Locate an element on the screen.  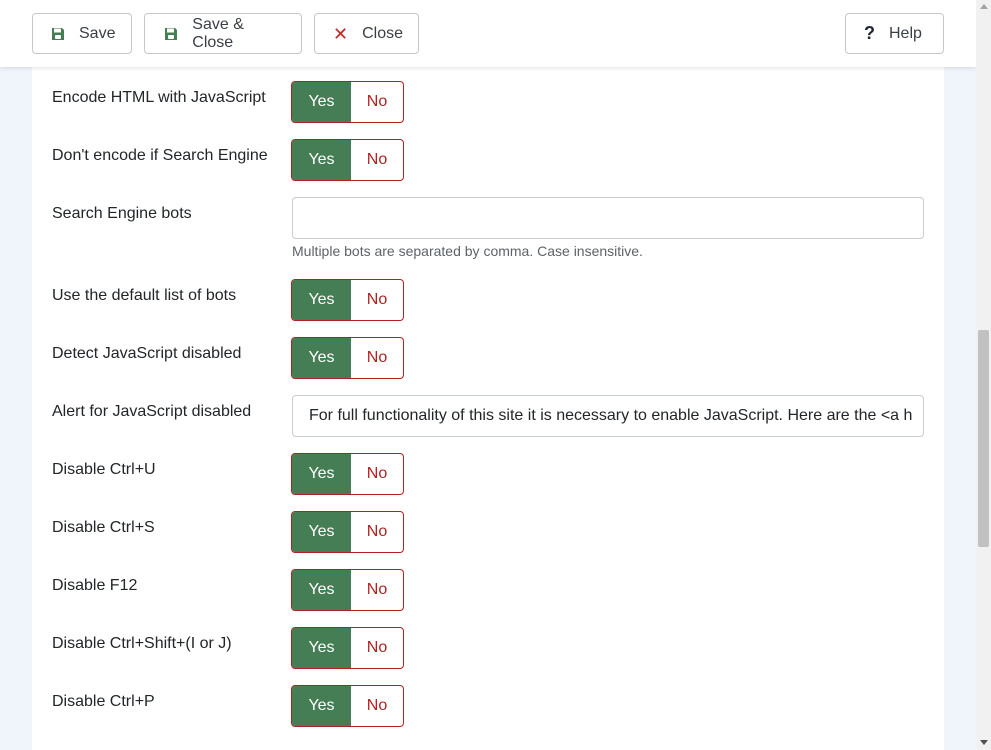
dont-encode-search-switch: Yes No is located at coordinates (347, 160).